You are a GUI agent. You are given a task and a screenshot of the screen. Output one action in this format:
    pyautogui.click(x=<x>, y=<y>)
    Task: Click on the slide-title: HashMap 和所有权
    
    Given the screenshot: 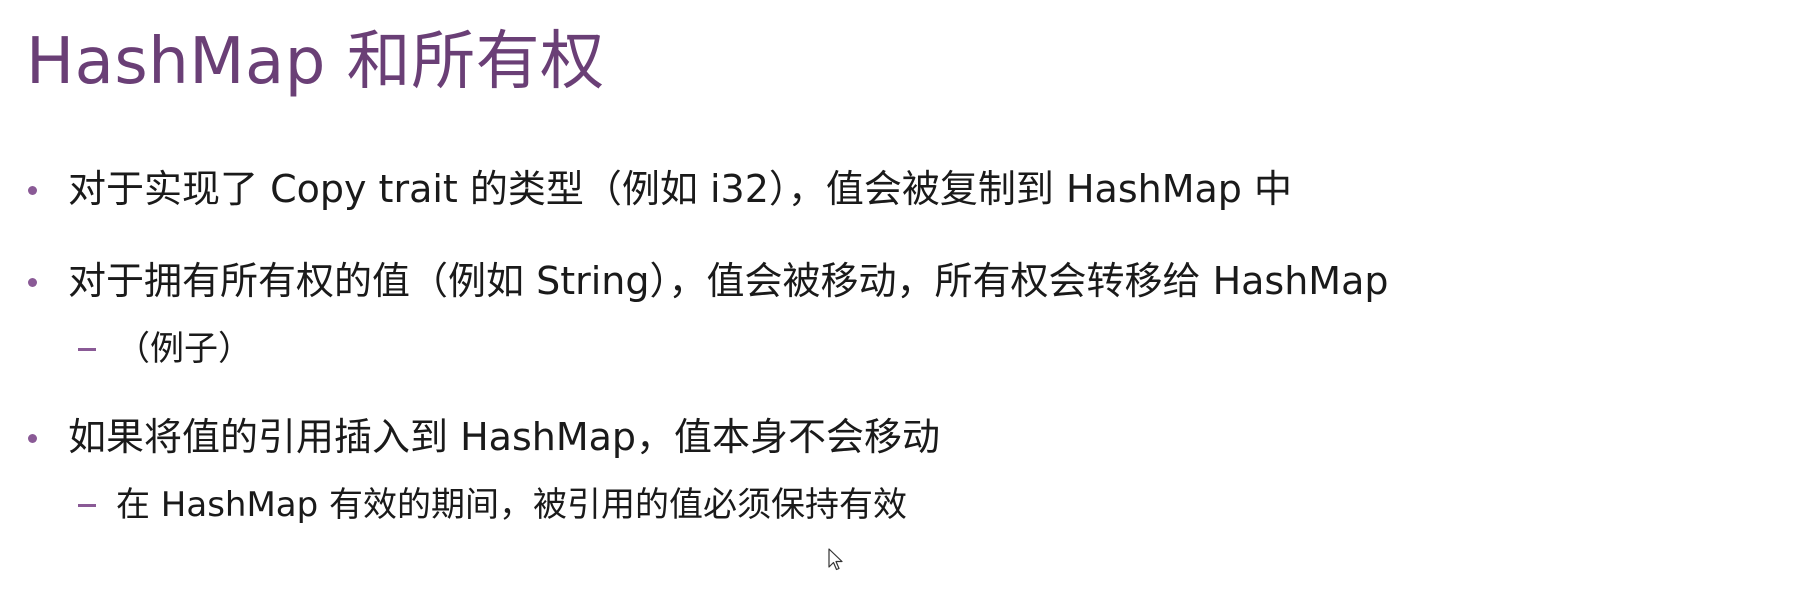 What is the action you would take?
    pyautogui.click(x=315, y=62)
    